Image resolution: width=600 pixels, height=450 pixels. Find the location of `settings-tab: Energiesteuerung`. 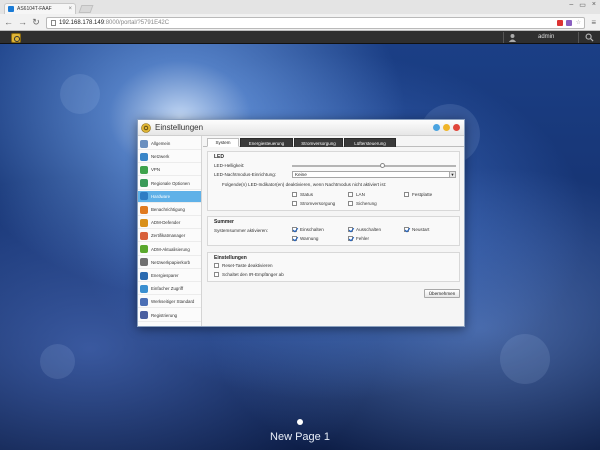

settings-tab: Energiesteuerung is located at coordinates (266, 142).